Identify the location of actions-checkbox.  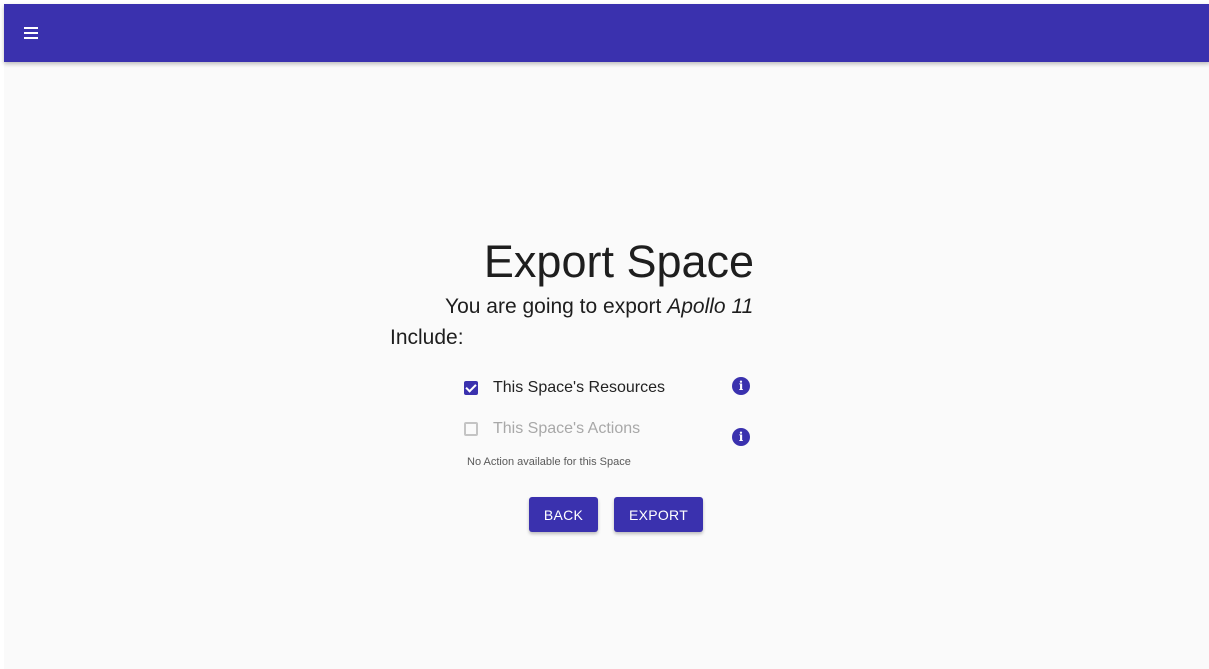
(471, 429).